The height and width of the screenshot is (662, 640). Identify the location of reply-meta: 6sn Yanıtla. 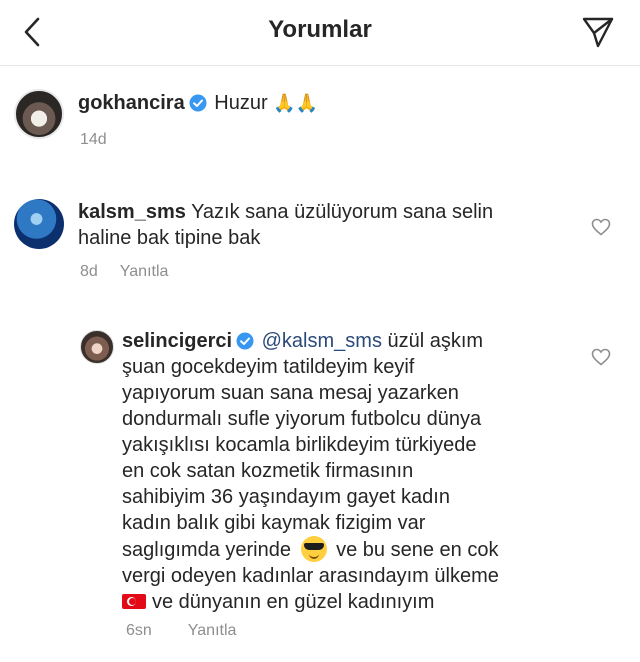
(181, 631).